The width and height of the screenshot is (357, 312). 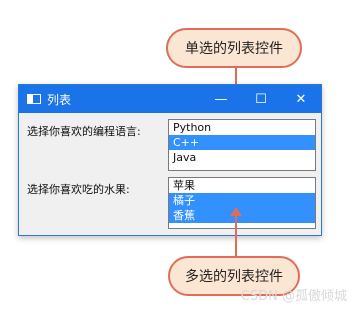 I want to click on language-item-cpp: C++, so click(x=242, y=142).